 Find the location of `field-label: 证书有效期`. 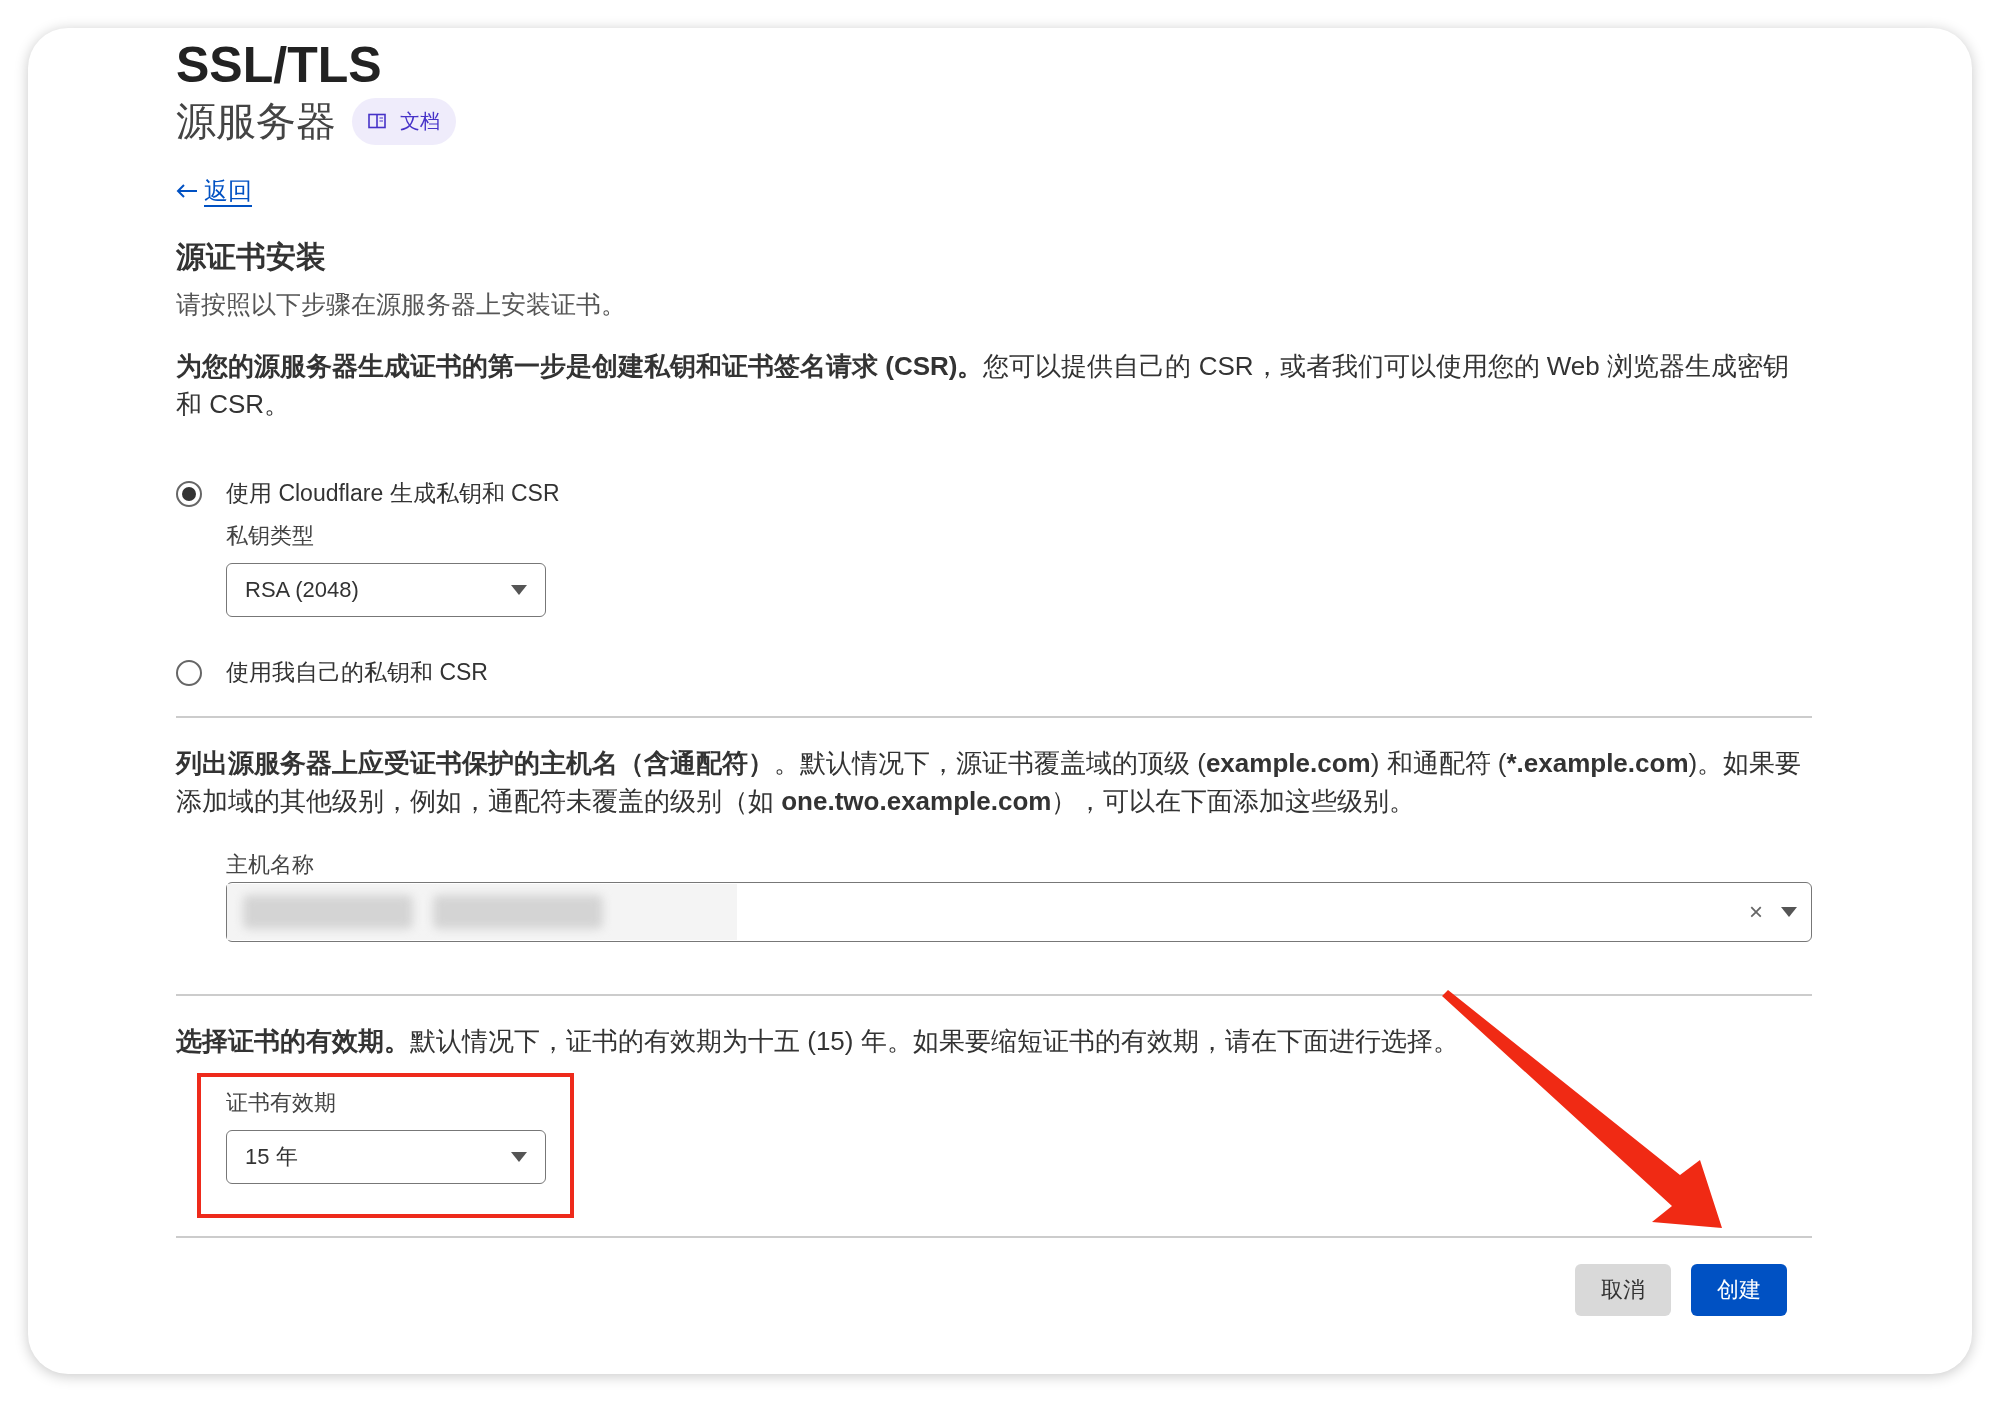

field-label: 证书有效期 is located at coordinates (281, 1103).